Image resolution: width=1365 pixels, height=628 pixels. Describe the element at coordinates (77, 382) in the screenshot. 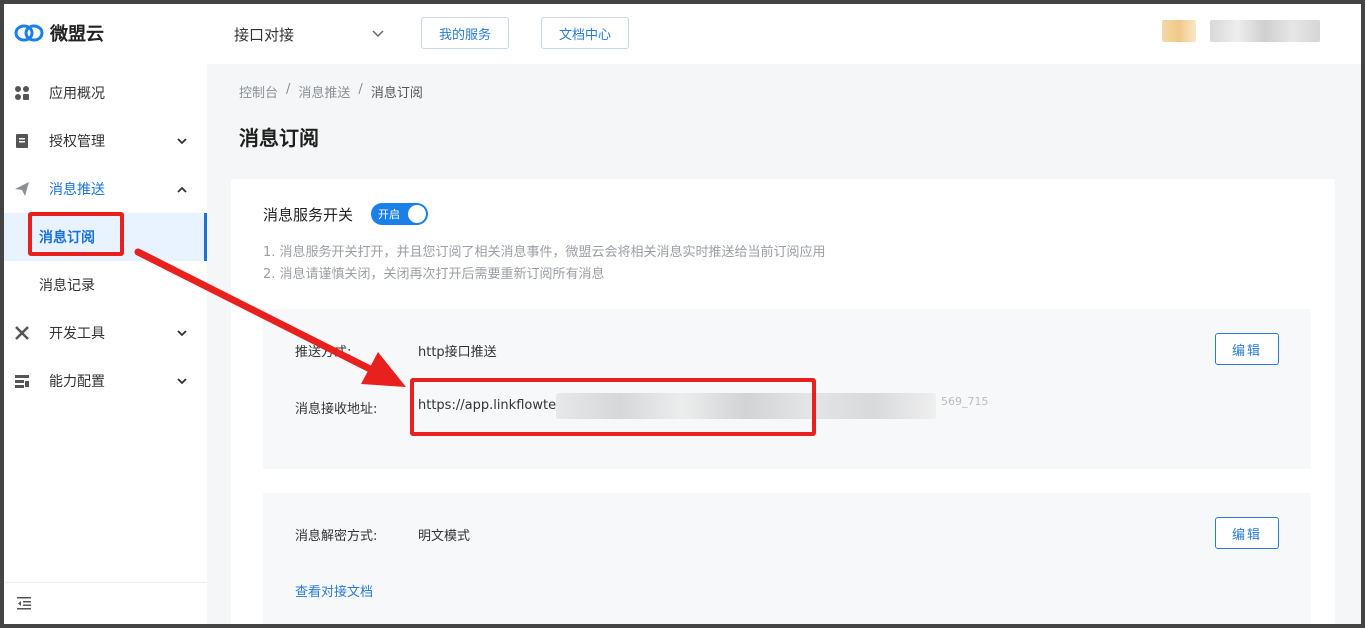

I see `sidebar-item-label: 能力配置` at that location.